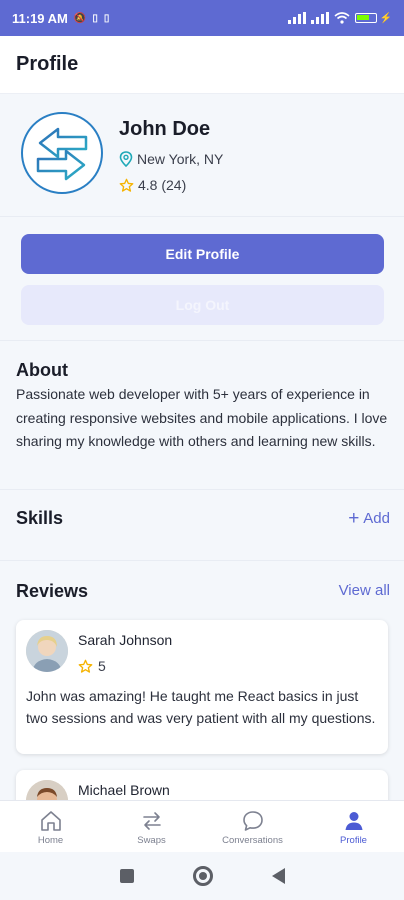 The image size is (404, 900). I want to click on profile-header: John Doe New York, NY 4.8 (24), so click(202, 155).